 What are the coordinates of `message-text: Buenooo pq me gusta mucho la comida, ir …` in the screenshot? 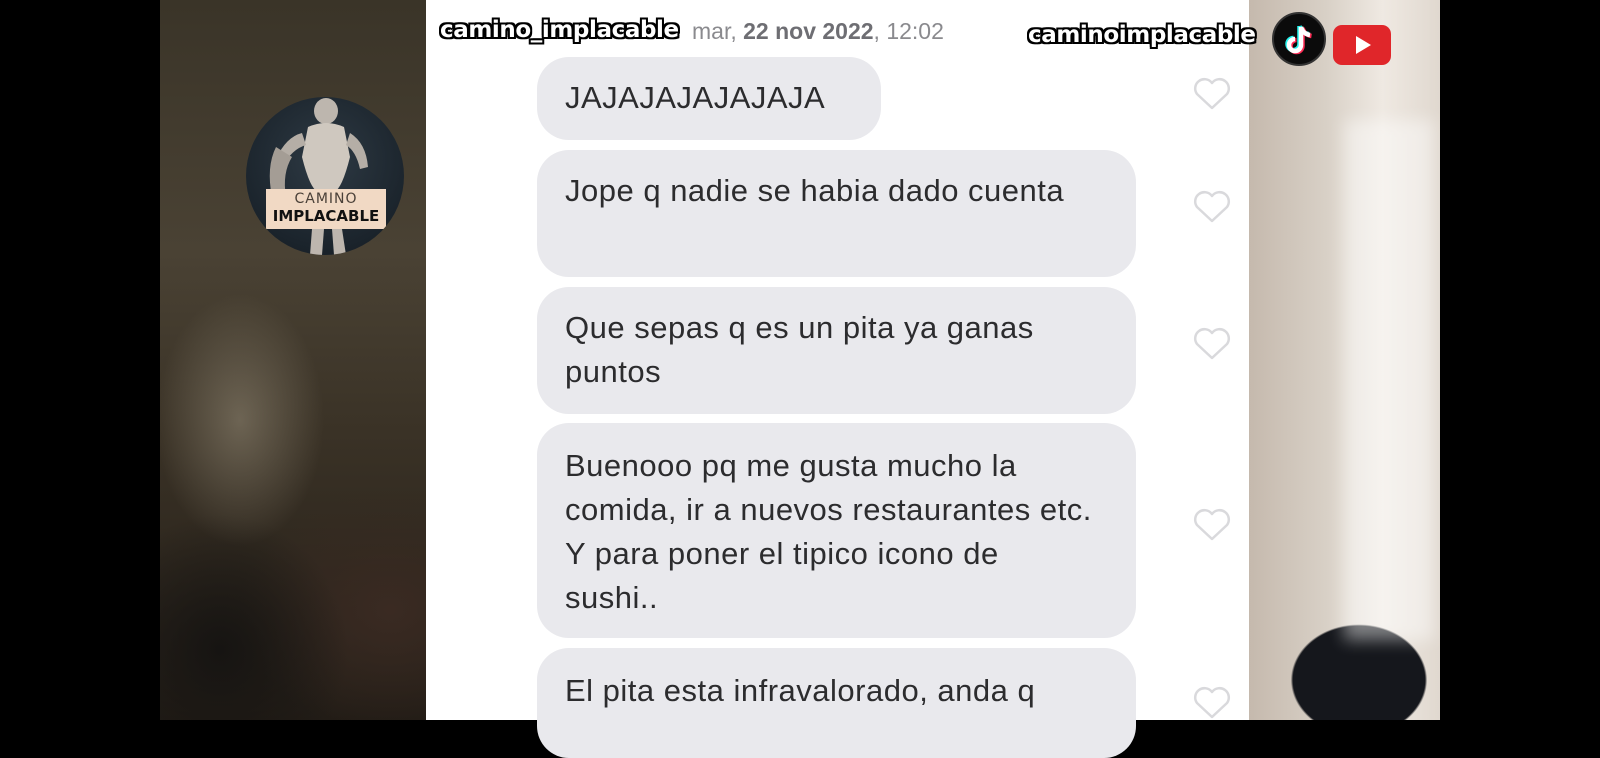 It's located at (828, 531).